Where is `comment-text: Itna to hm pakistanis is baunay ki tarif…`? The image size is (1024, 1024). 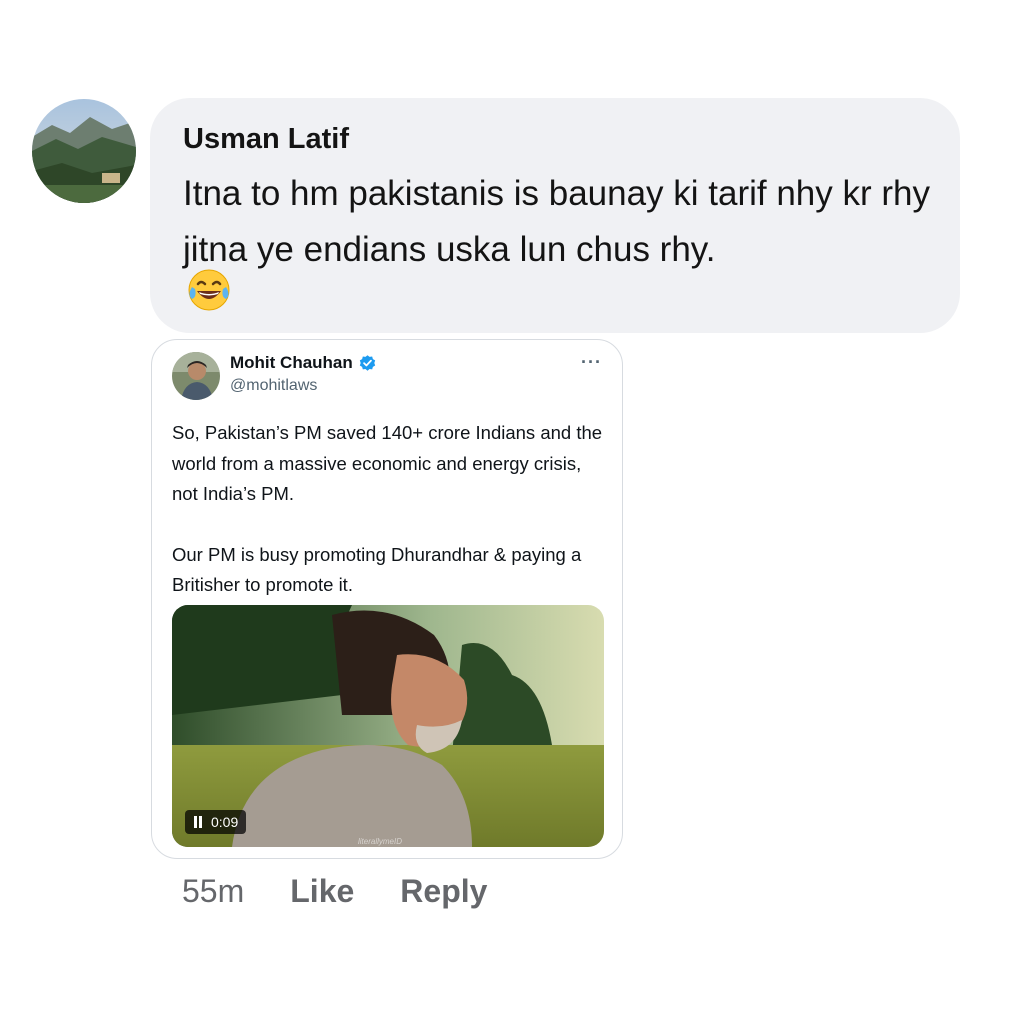 comment-text: Itna to hm pakistanis is baunay ki tarif… is located at coordinates (556, 221).